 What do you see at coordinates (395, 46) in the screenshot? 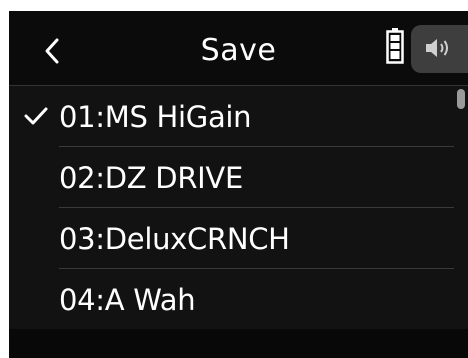
I see `battery-icon` at bounding box center [395, 46].